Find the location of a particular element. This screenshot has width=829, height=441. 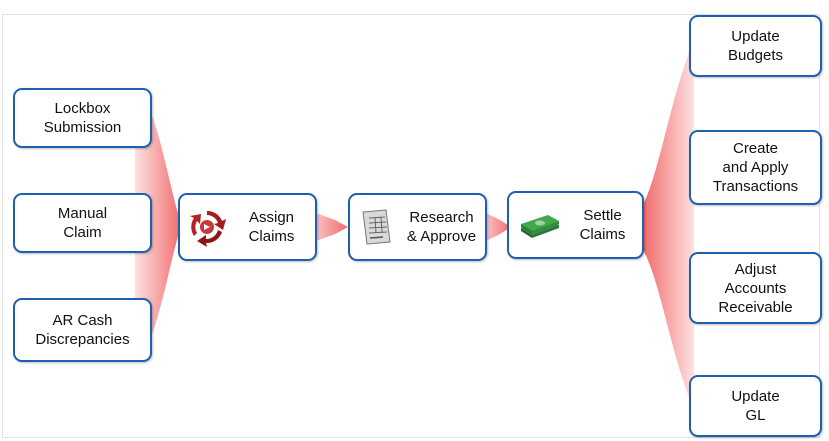

node-label: Create and Apply Transactions is located at coordinates (755, 167).